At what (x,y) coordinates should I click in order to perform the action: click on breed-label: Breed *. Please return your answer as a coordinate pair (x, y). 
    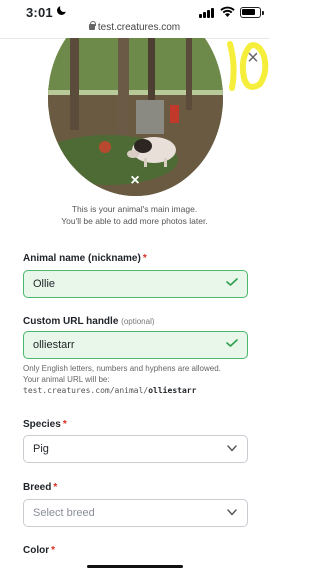
    Looking at the image, I should click on (40, 487).